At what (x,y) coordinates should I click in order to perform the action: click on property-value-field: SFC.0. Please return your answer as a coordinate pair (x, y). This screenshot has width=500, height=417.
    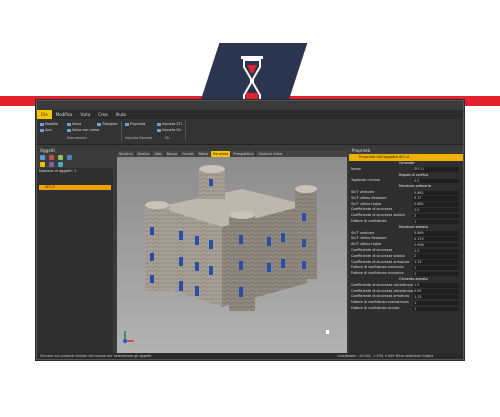
    Looking at the image, I should click on (436, 169).